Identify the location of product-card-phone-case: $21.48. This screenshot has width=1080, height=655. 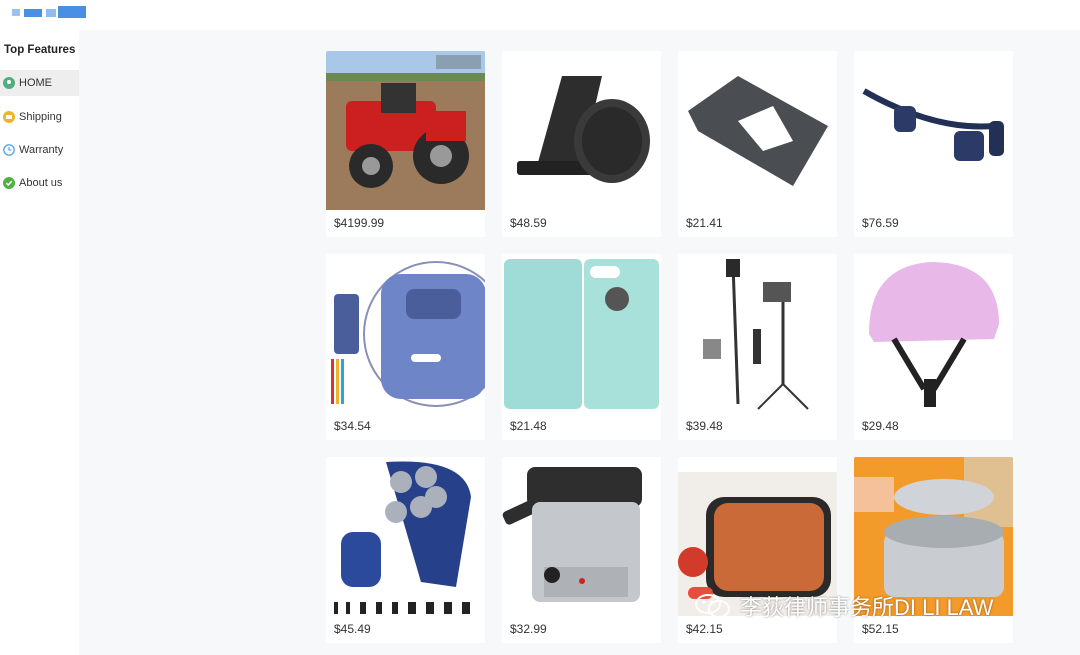
(581, 347).